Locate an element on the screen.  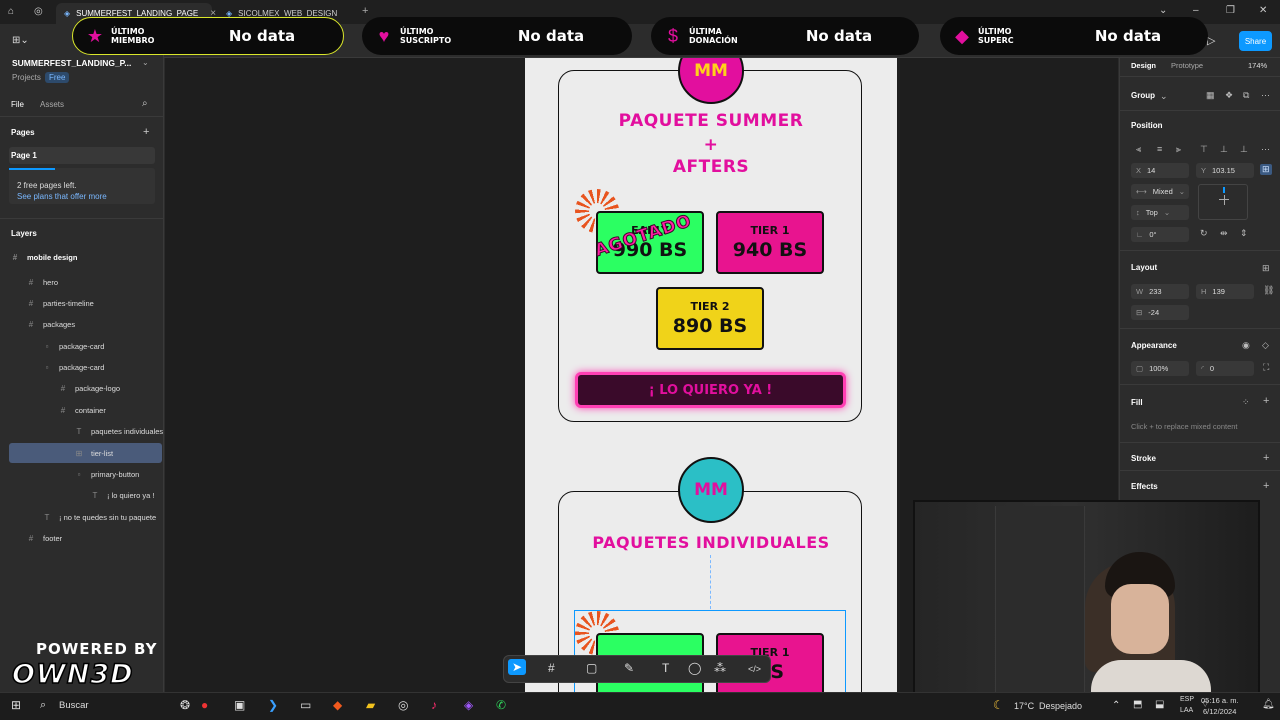
width-field: W 233 is located at coordinates (1160, 291).